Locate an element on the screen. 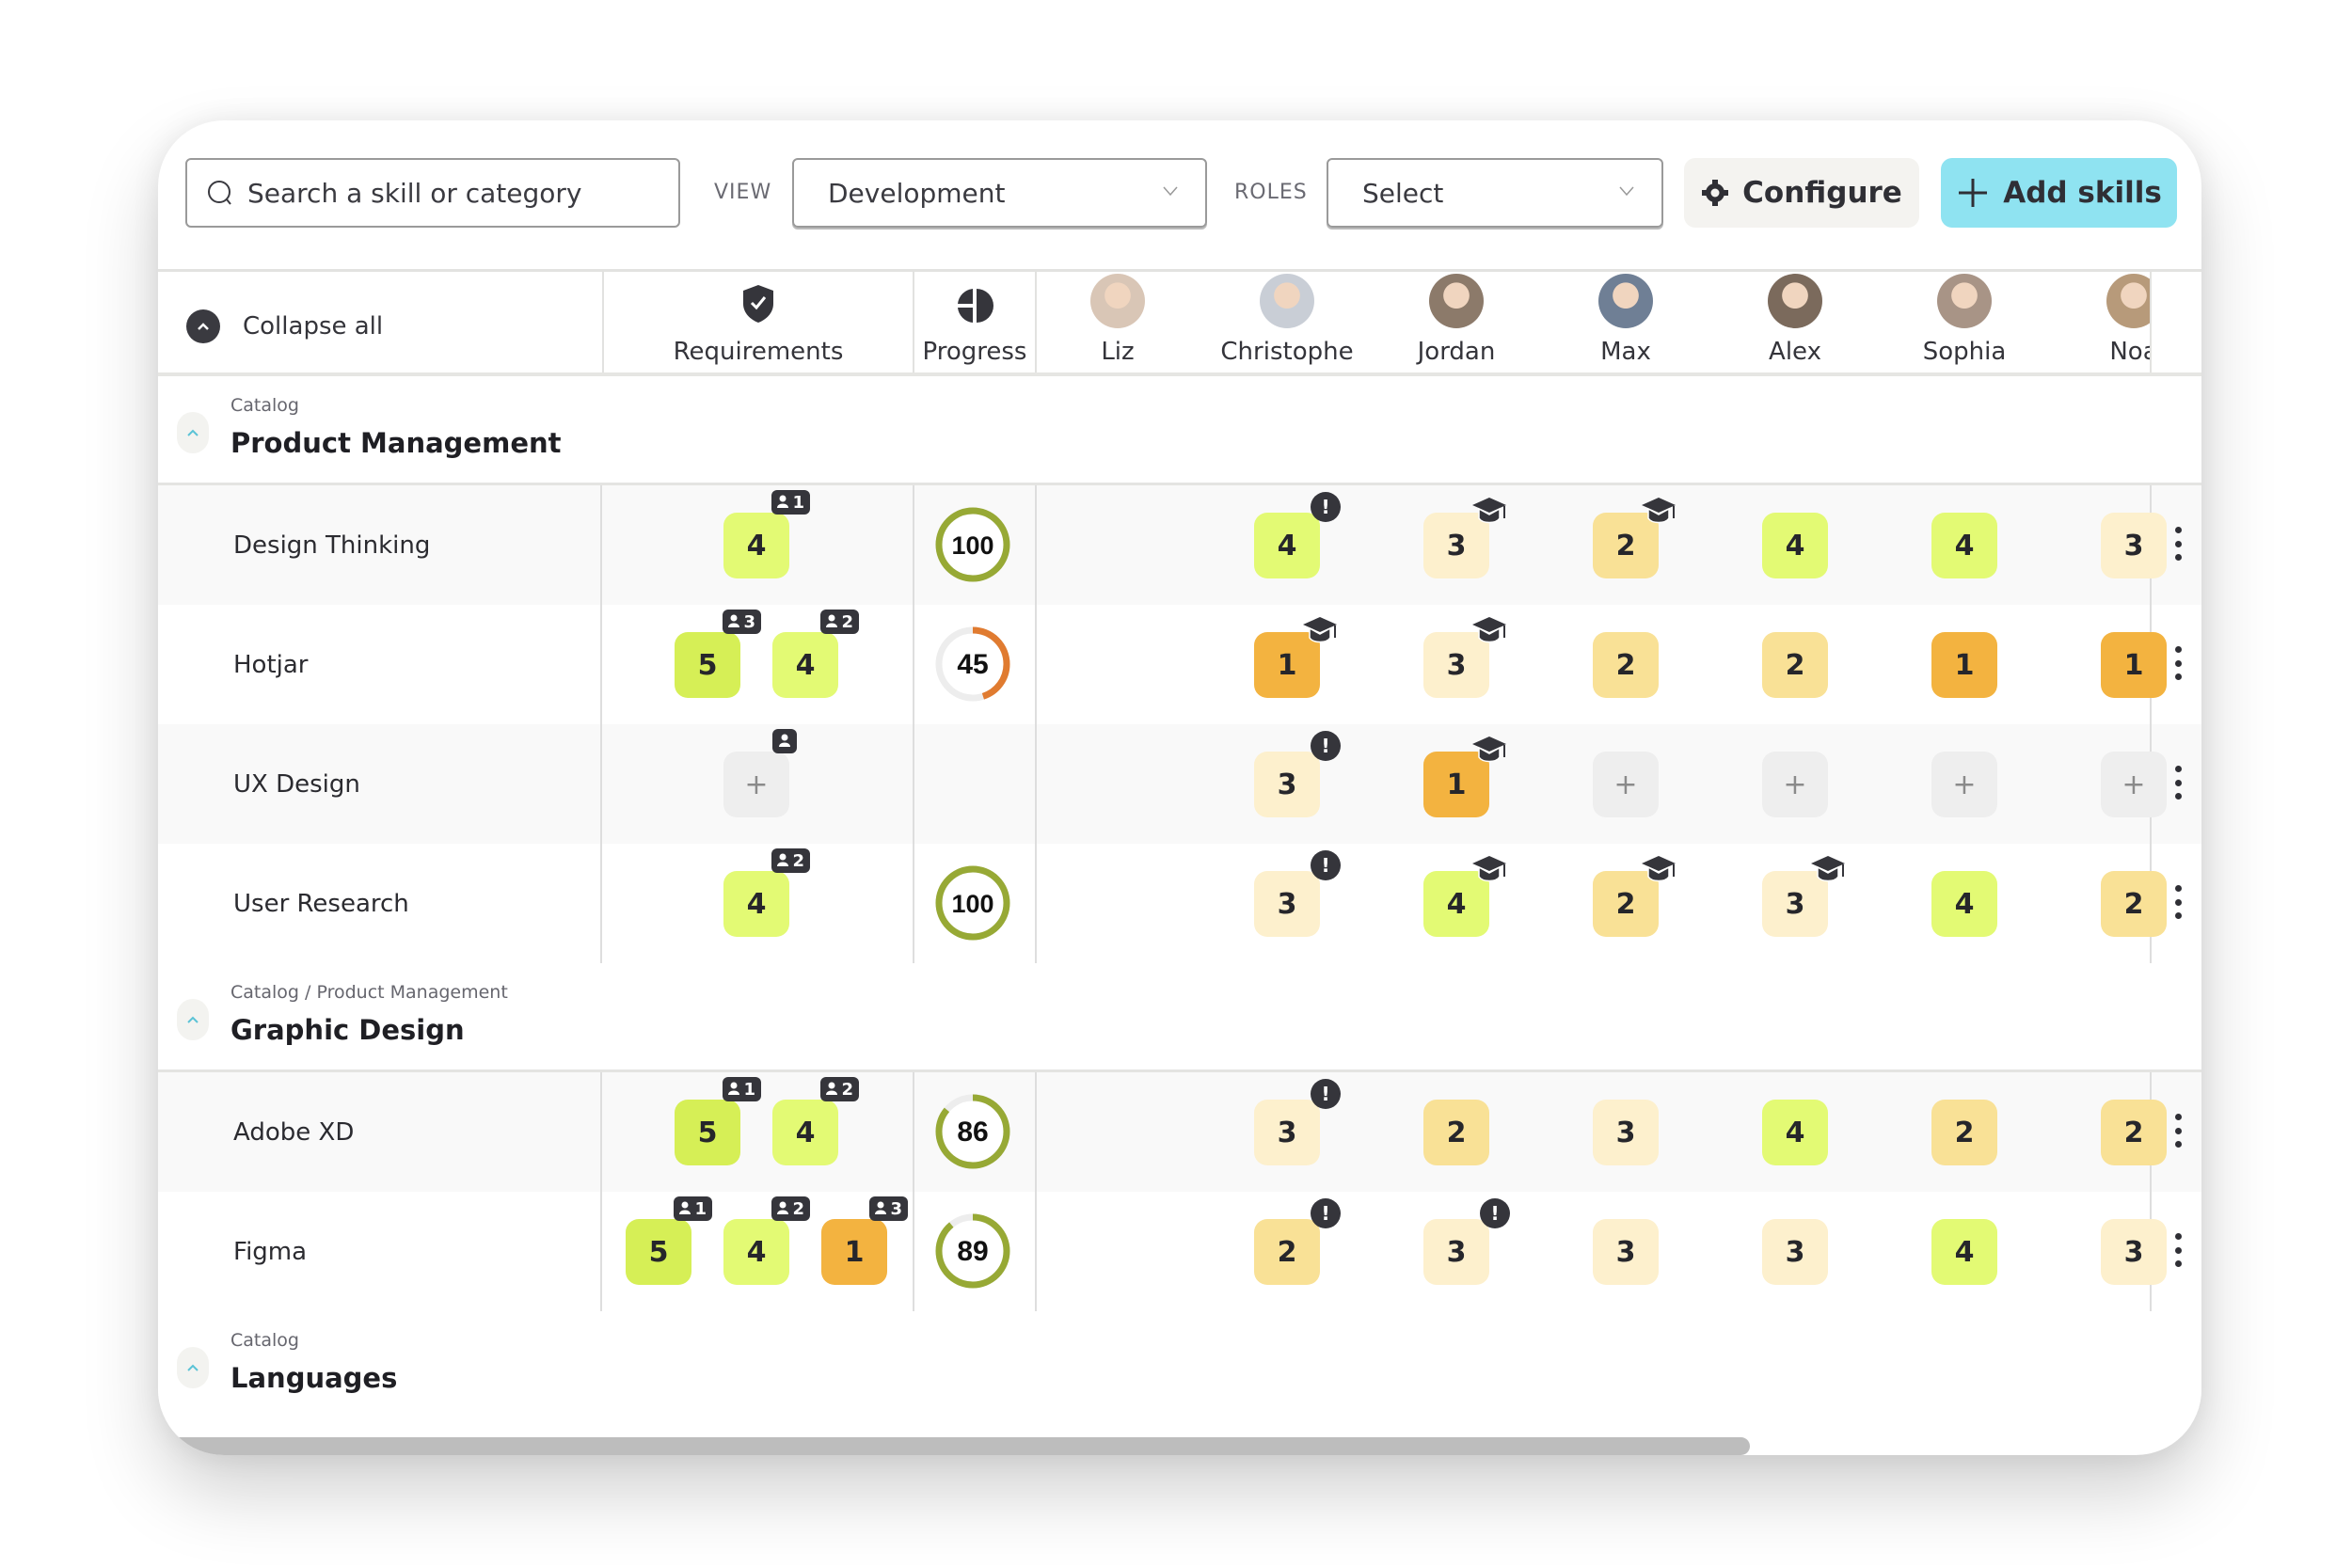  avatar is located at coordinates (1287, 301).